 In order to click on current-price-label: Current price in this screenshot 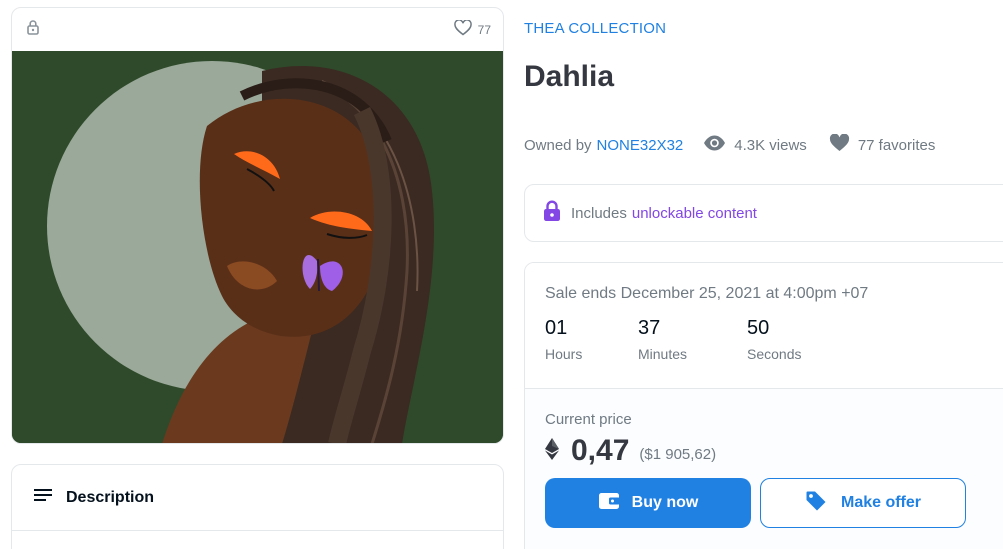, I will do `click(588, 419)`.